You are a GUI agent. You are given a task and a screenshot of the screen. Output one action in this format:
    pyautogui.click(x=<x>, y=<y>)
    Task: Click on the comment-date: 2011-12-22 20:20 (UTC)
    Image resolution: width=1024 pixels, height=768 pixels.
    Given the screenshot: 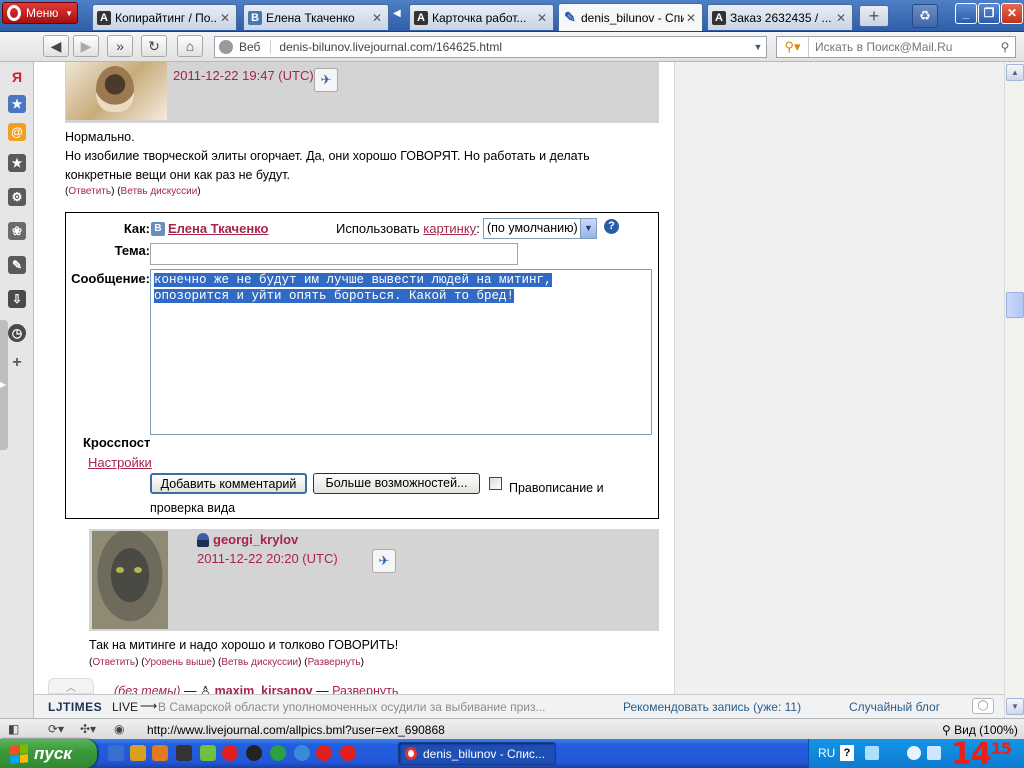 What is the action you would take?
    pyautogui.click(x=267, y=558)
    